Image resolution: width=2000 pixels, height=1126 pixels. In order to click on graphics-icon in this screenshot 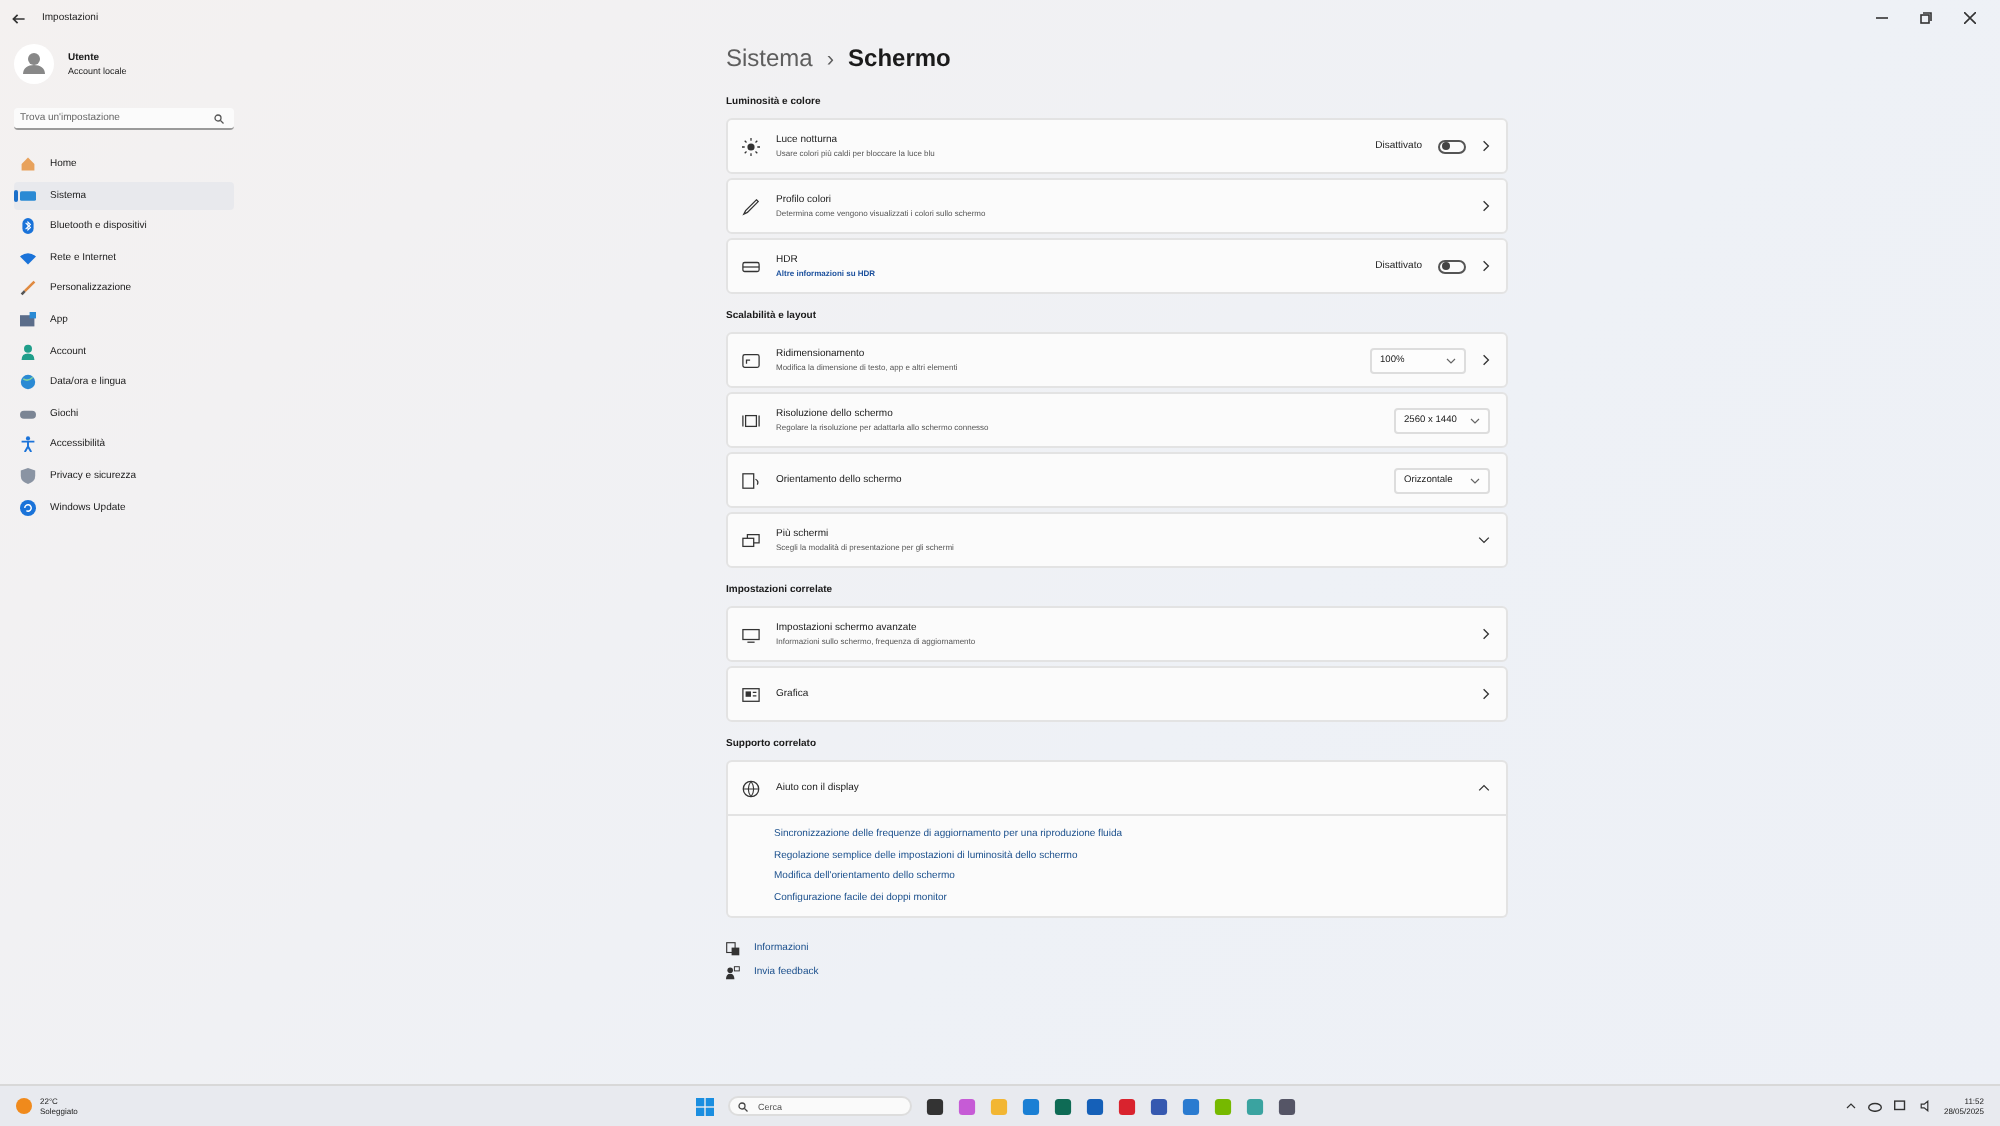, I will do `click(751, 694)`.